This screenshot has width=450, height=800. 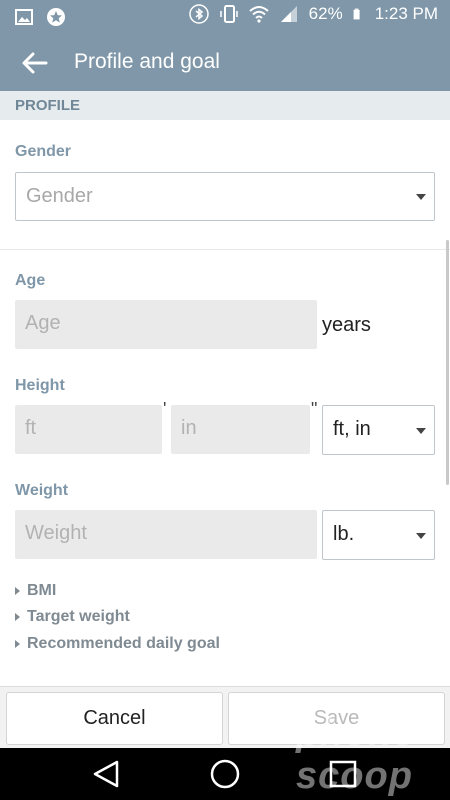 I want to click on in-placeholder: in, so click(x=189, y=428).